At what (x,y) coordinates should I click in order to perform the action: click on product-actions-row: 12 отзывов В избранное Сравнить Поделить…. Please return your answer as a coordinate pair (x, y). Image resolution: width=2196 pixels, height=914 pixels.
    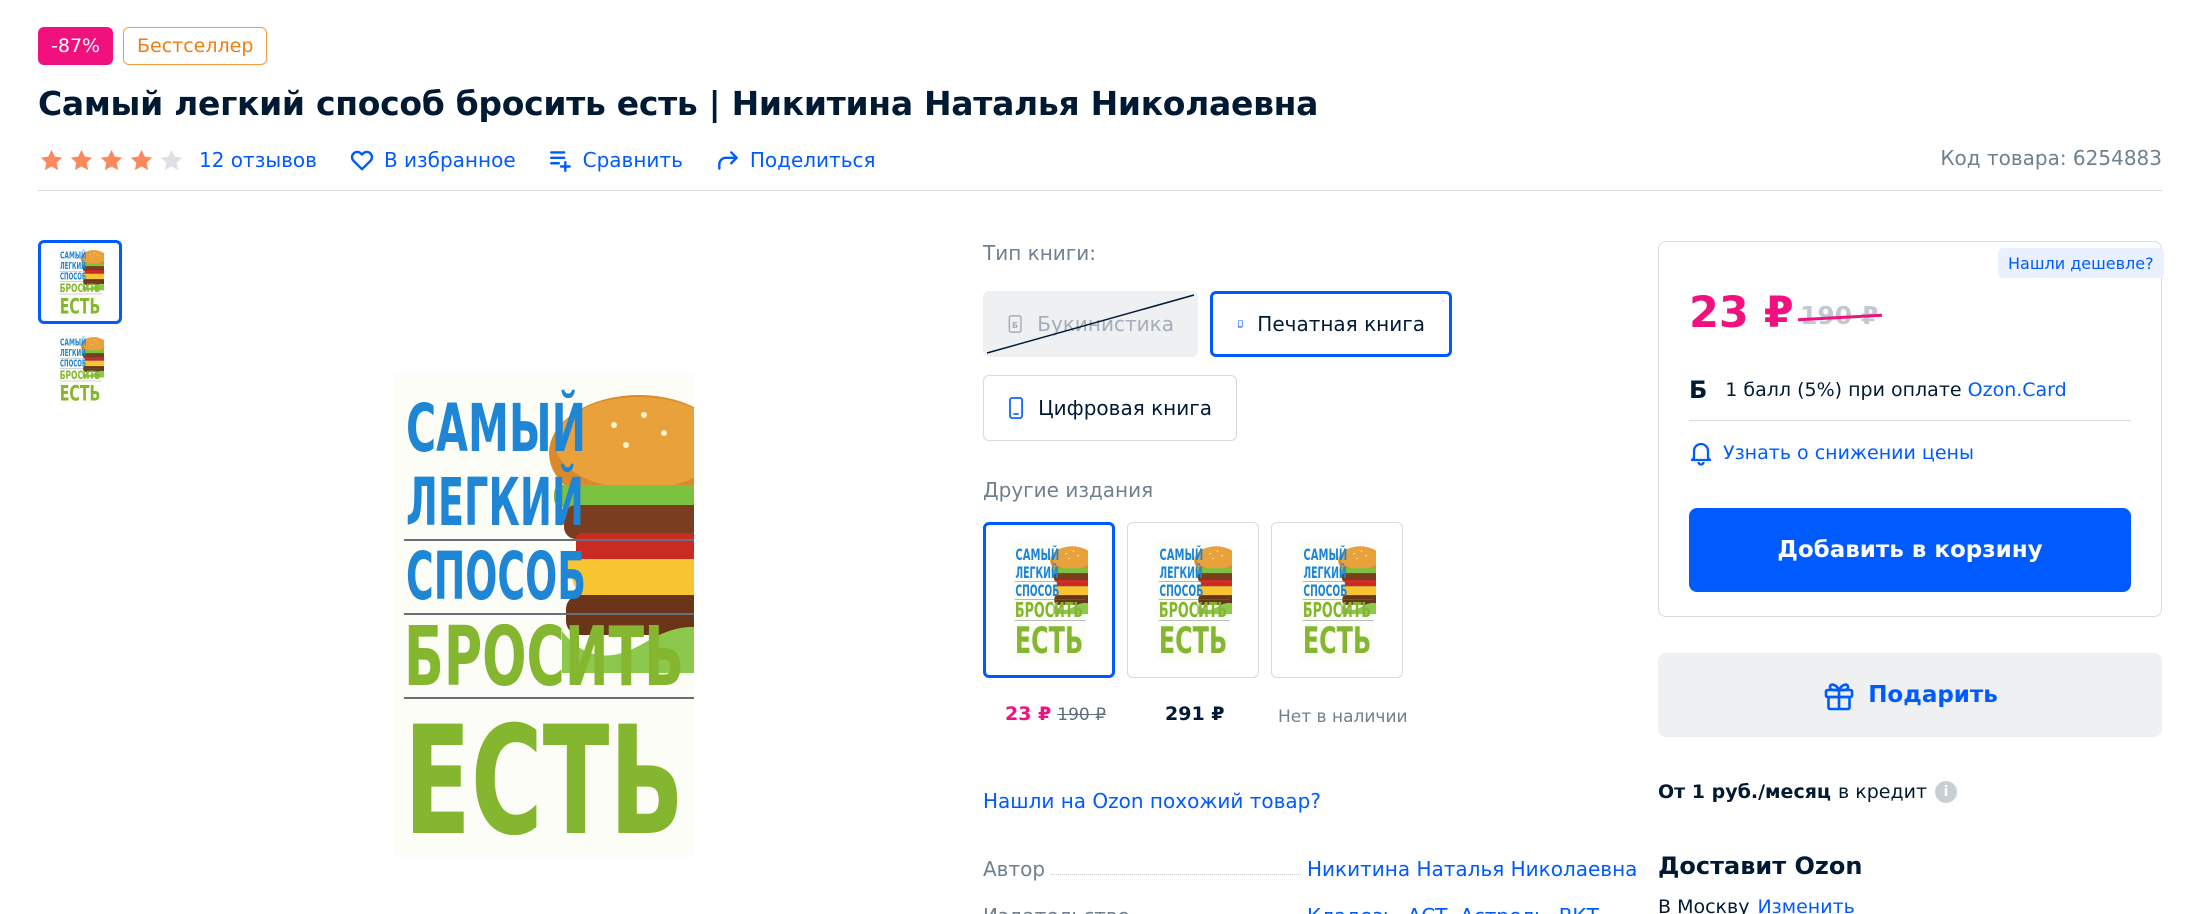
    Looking at the image, I should click on (473, 160).